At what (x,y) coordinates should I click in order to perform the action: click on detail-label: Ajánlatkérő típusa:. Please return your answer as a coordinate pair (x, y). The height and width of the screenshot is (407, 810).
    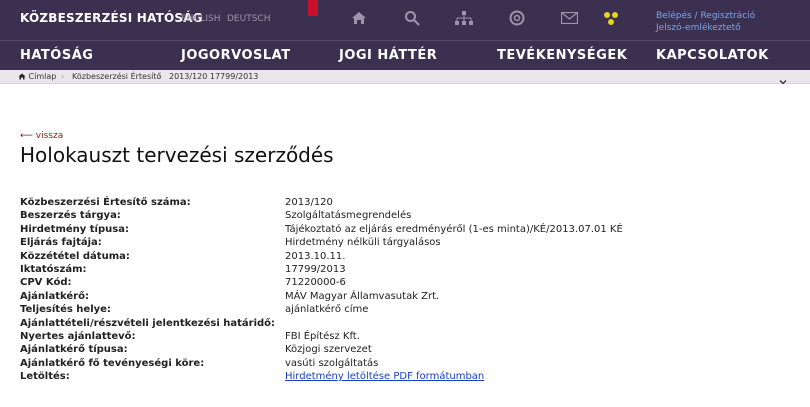
    Looking at the image, I should click on (74, 350).